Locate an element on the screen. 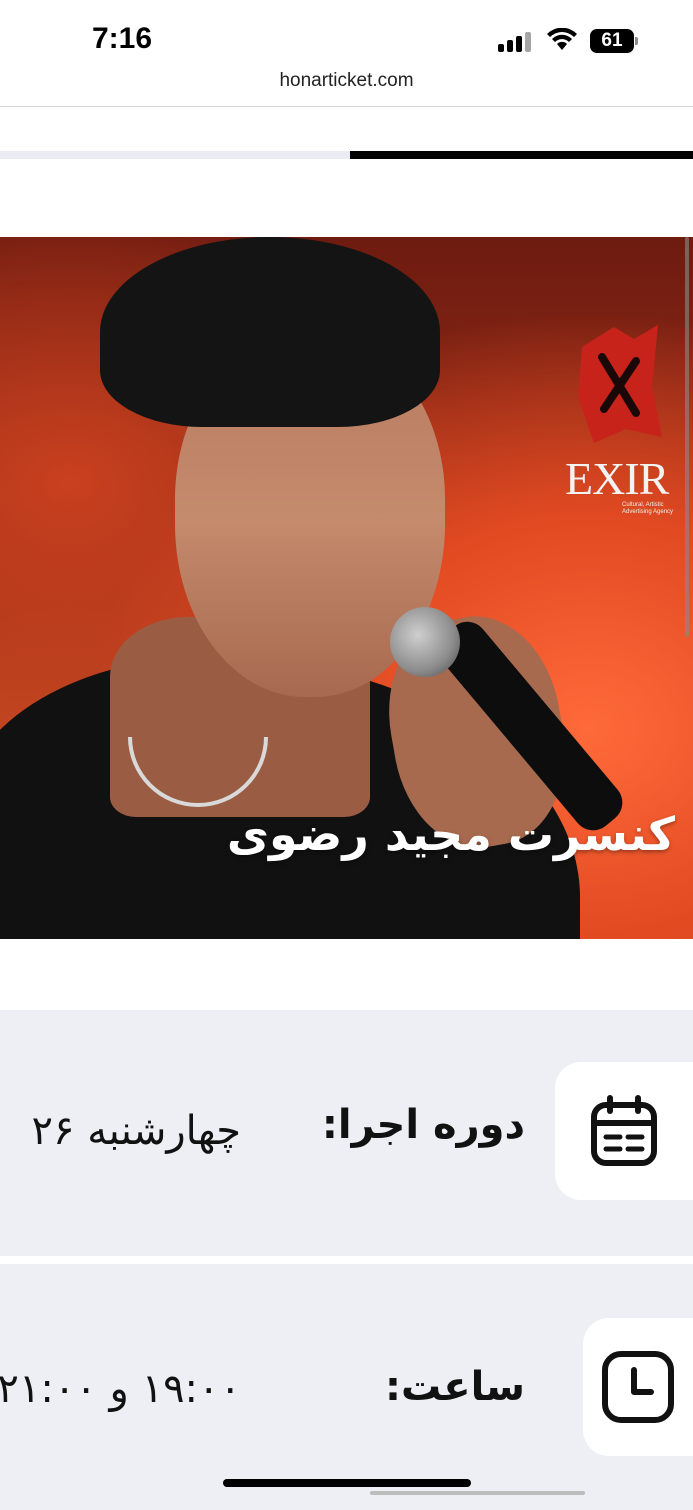  home-indicator is located at coordinates (347, 1483).